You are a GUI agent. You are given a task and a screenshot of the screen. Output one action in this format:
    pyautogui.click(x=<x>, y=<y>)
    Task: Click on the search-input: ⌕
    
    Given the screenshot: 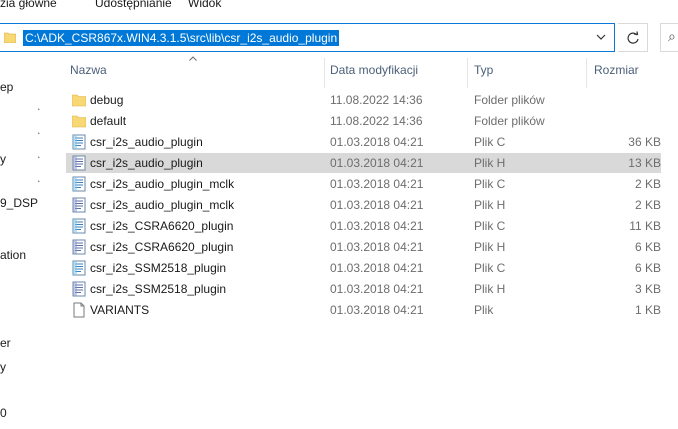 What is the action you would take?
    pyautogui.click(x=669, y=37)
    